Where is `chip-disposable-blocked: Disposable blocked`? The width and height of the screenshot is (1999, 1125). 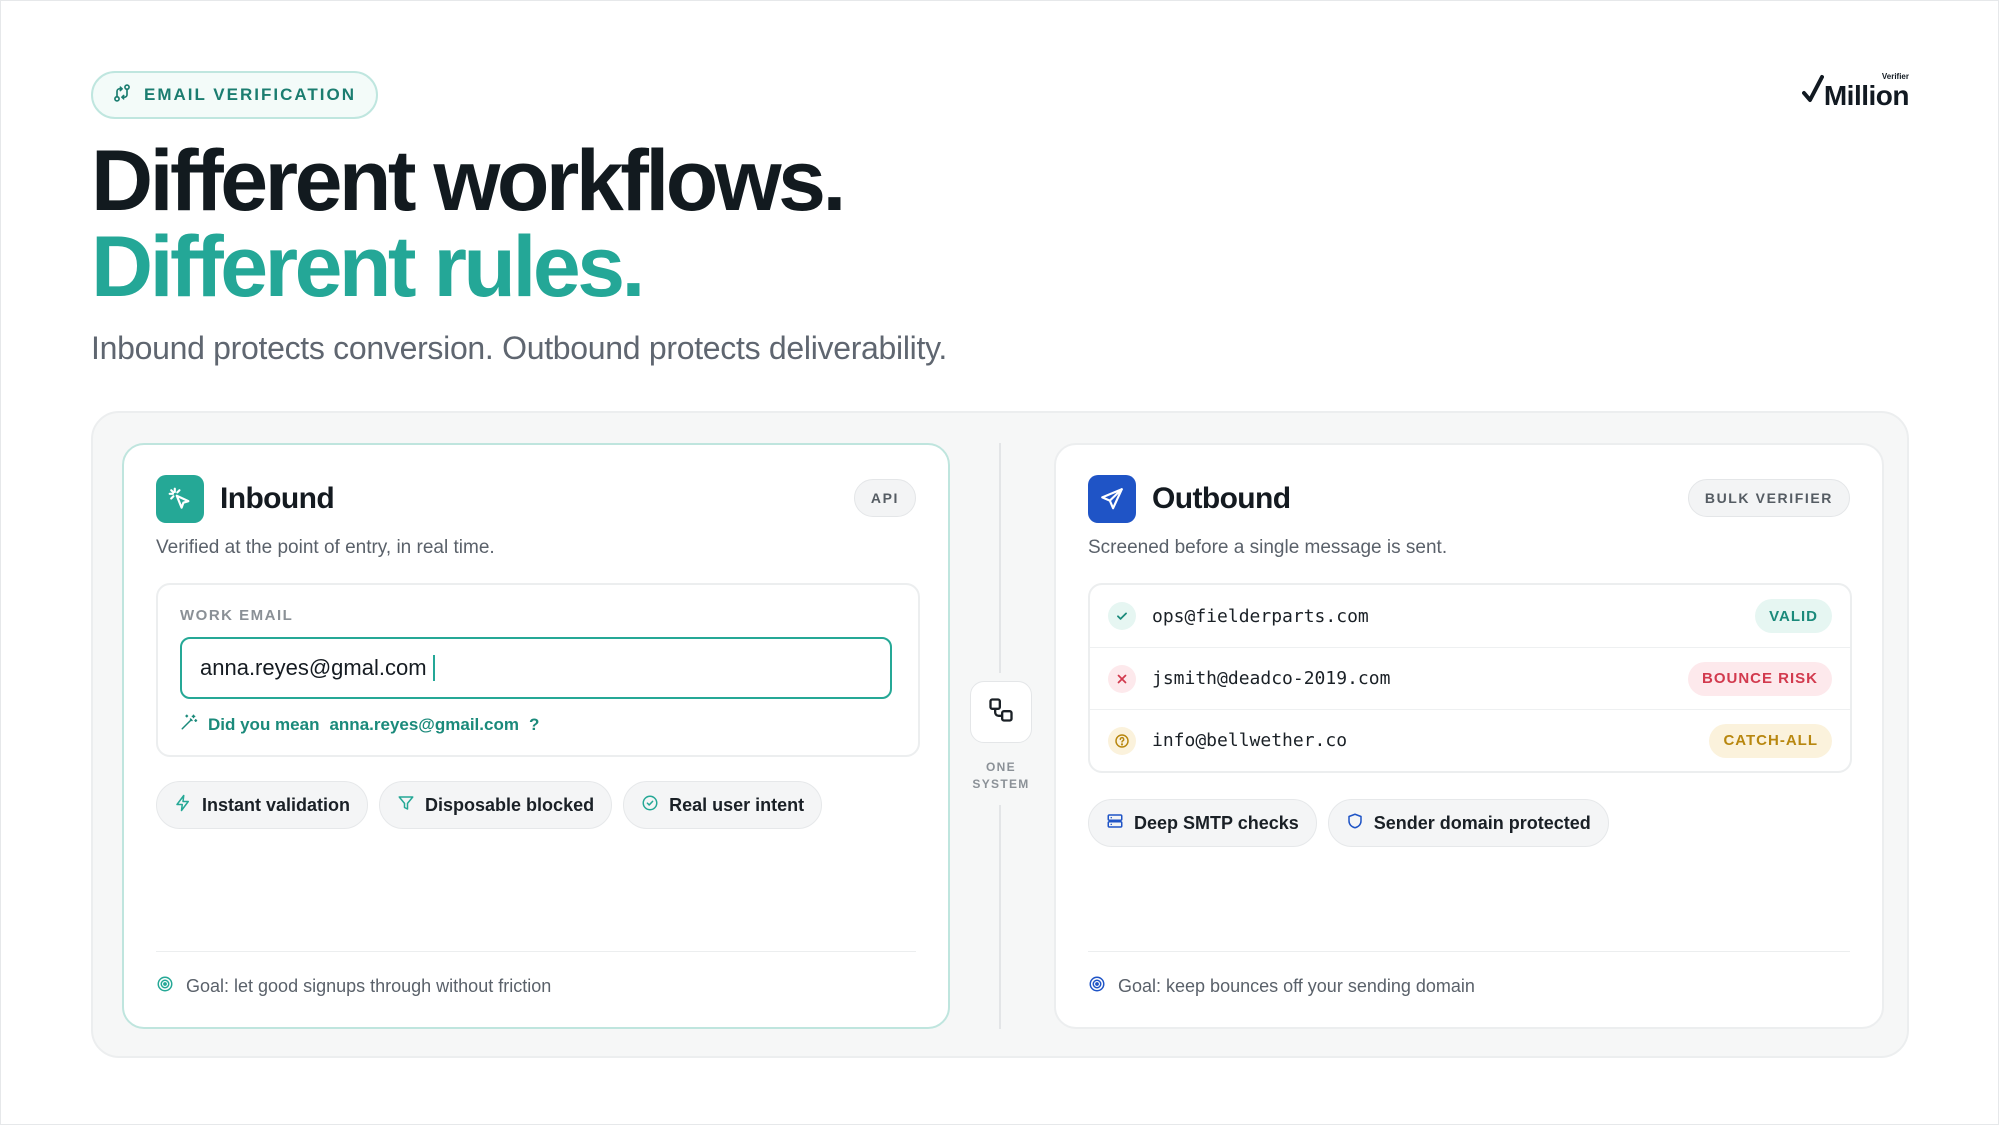
chip-disposable-blocked: Disposable blocked is located at coordinates (496, 805).